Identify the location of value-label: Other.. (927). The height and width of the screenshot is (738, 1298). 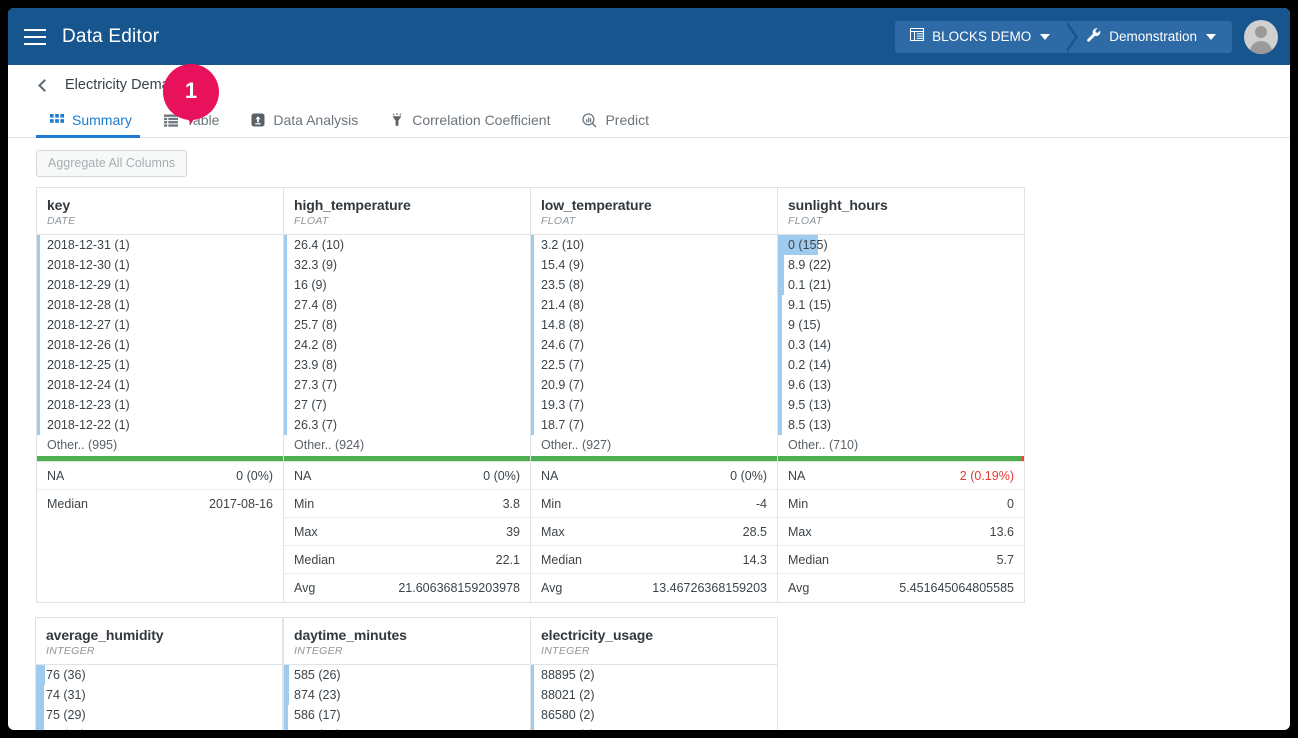
(576, 445).